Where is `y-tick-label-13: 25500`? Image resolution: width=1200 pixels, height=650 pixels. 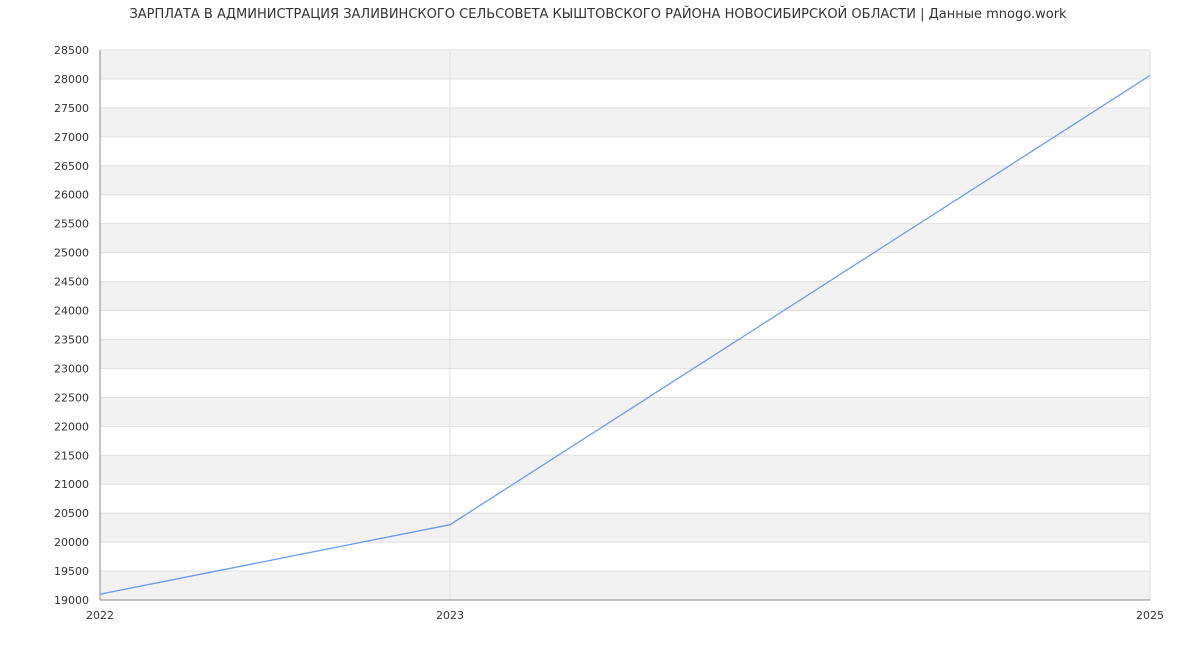
y-tick-label-13: 25500 is located at coordinates (71, 224).